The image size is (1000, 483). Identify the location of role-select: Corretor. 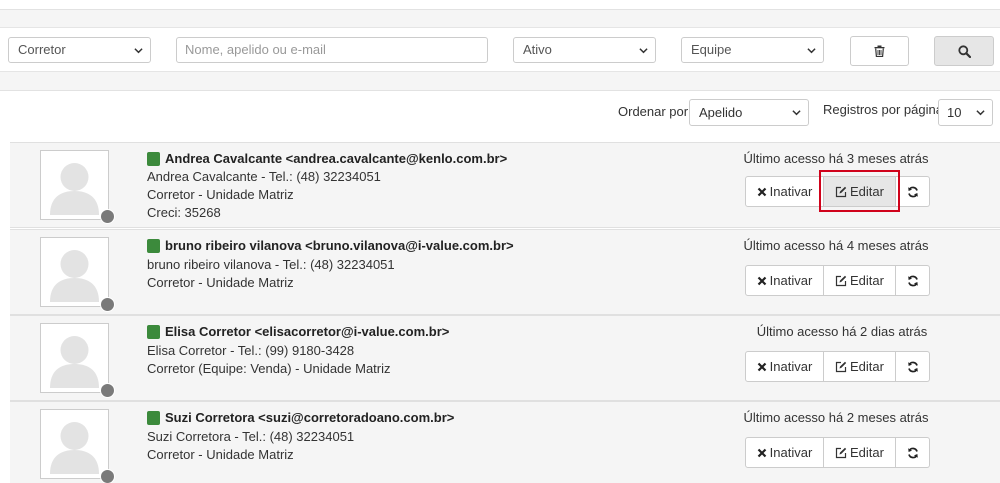
(79, 50).